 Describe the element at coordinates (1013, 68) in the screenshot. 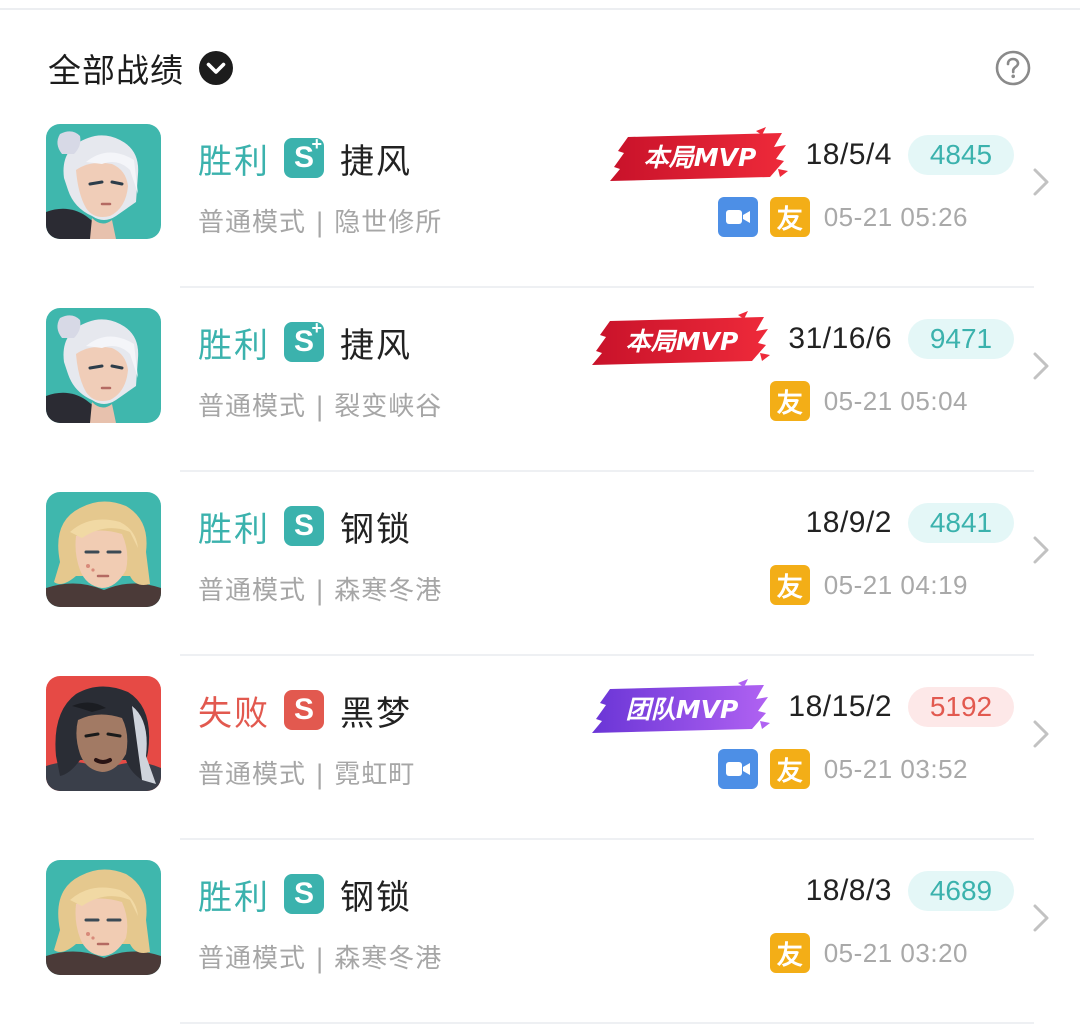

I see `question-icon` at that location.